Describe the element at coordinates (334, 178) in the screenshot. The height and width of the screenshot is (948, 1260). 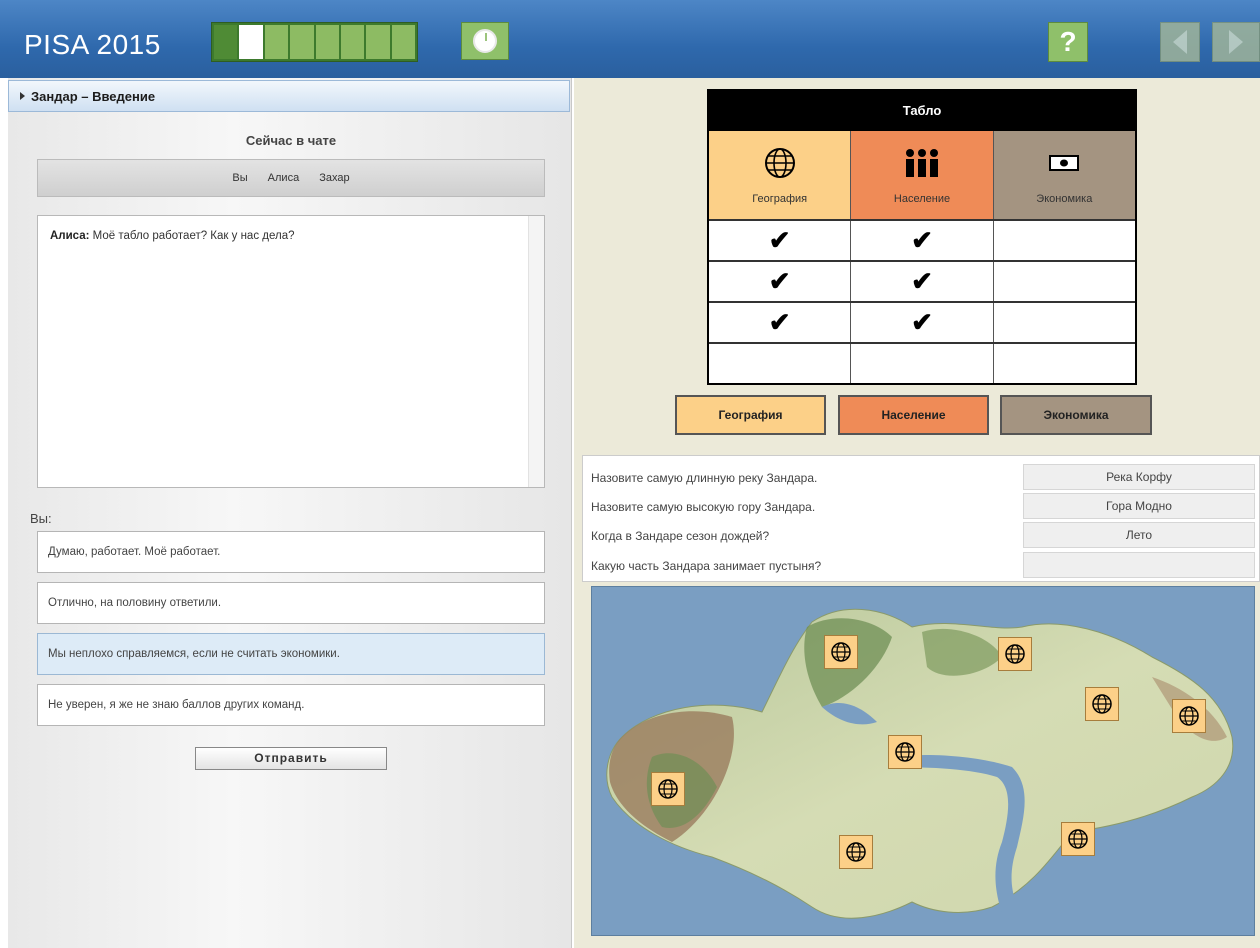
I see `participant-name: Захар` at that location.